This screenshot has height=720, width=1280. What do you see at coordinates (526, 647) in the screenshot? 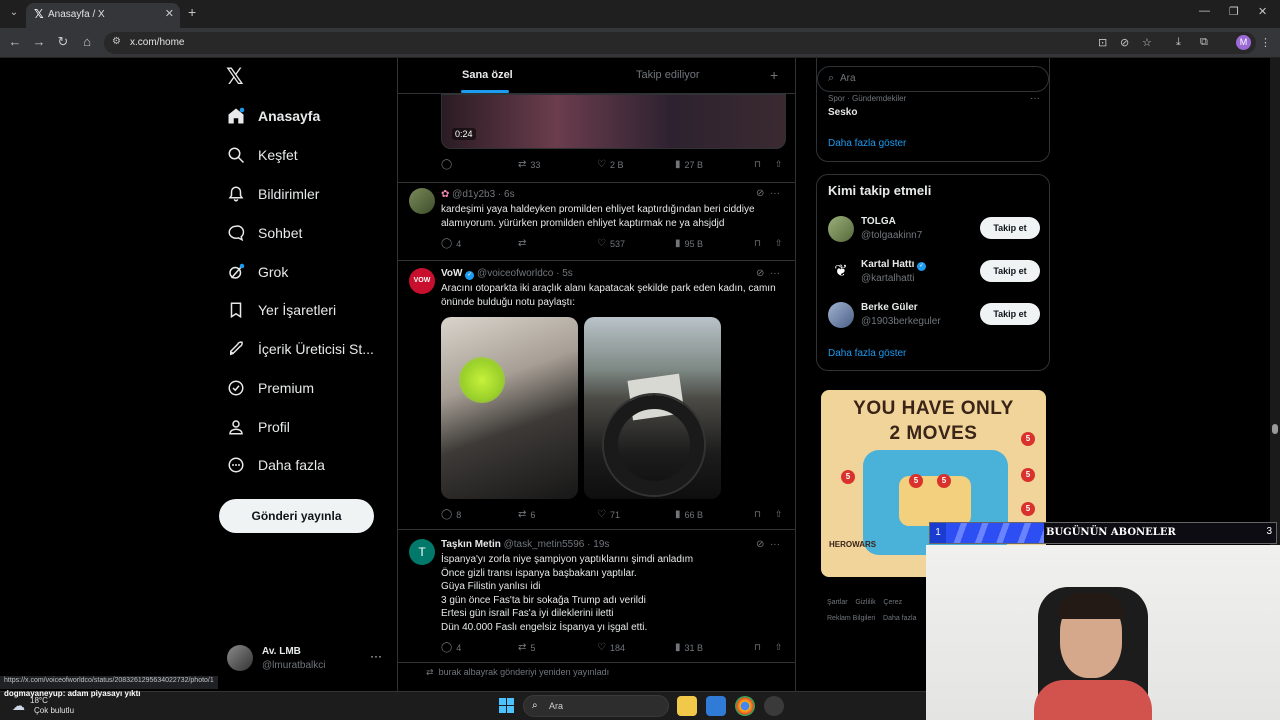
I see `repost-button: ⇄ 5` at bounding box center [526, 647].